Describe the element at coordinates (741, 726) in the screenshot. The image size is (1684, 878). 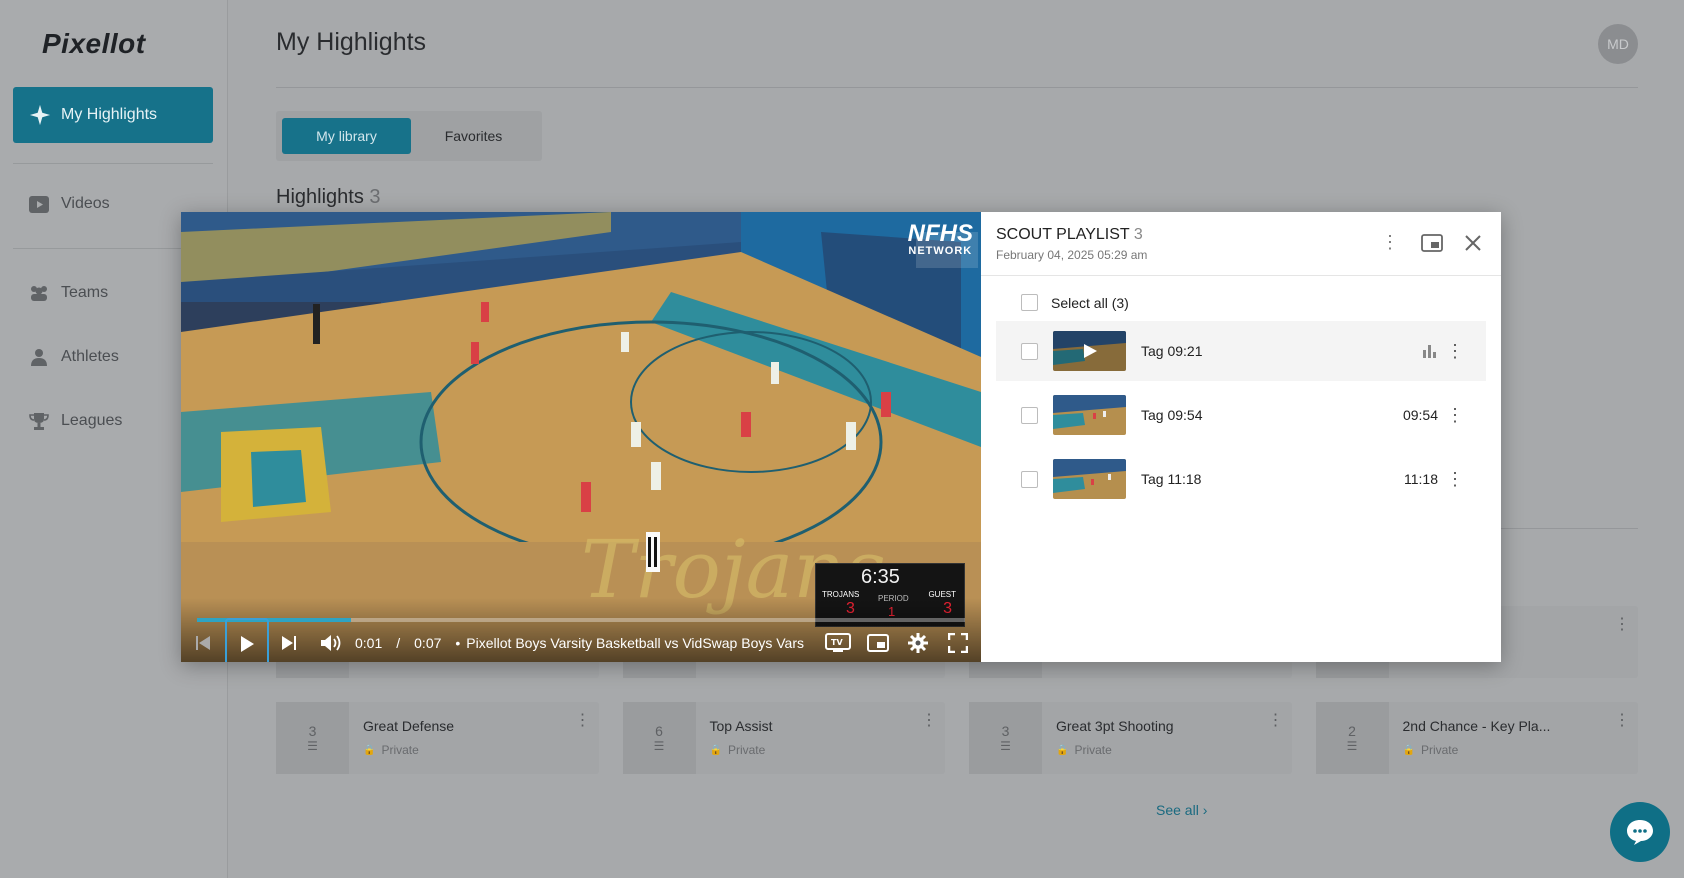
I see `playlist-title: Top Assist` at that location.